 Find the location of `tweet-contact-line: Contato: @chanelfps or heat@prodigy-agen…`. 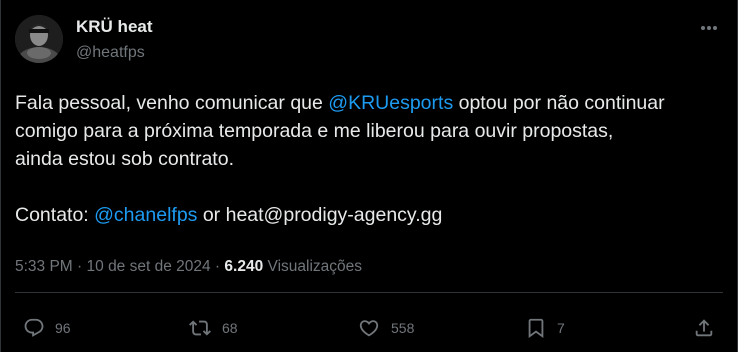

tweet-contact-line: Contato: @chanelfps or heat@prodigy-agen… is located at coordinates (370, 215).